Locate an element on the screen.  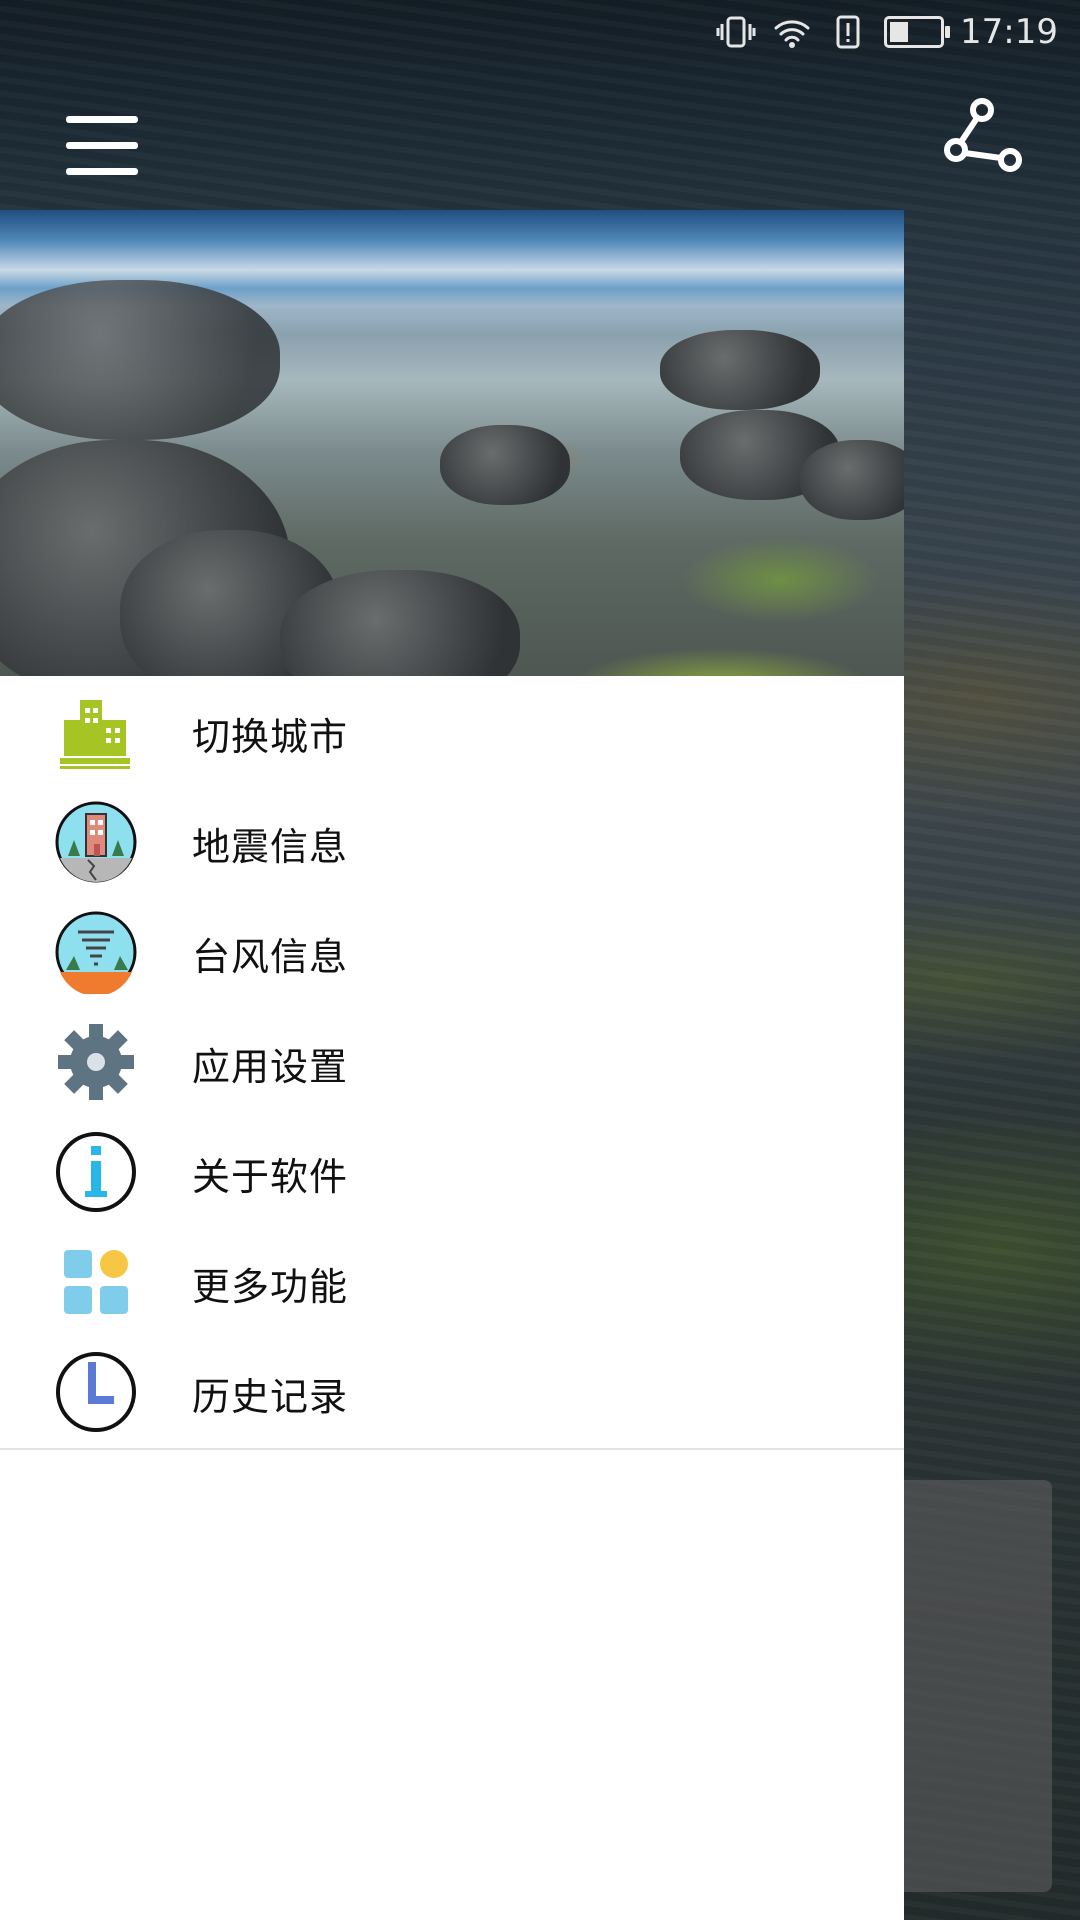
drawer-item-settings: 应用设置 is located at coordinates (452, 1061).